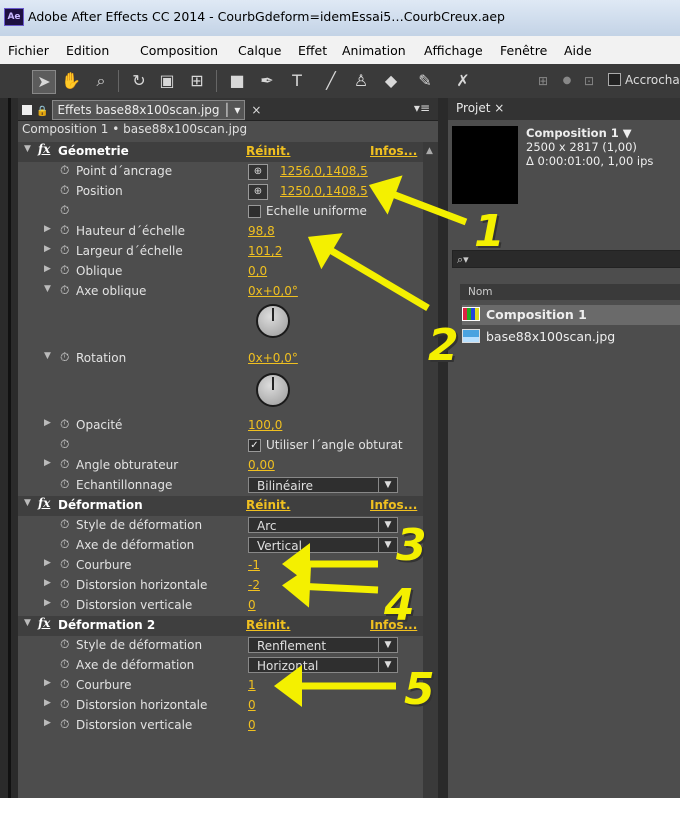 The image size is (680, 825). What do you see at coordinates (197, 81) in the screenshot?
I see `pan-behind-tool-icon: ⊞` at bounding box center [197, 81].